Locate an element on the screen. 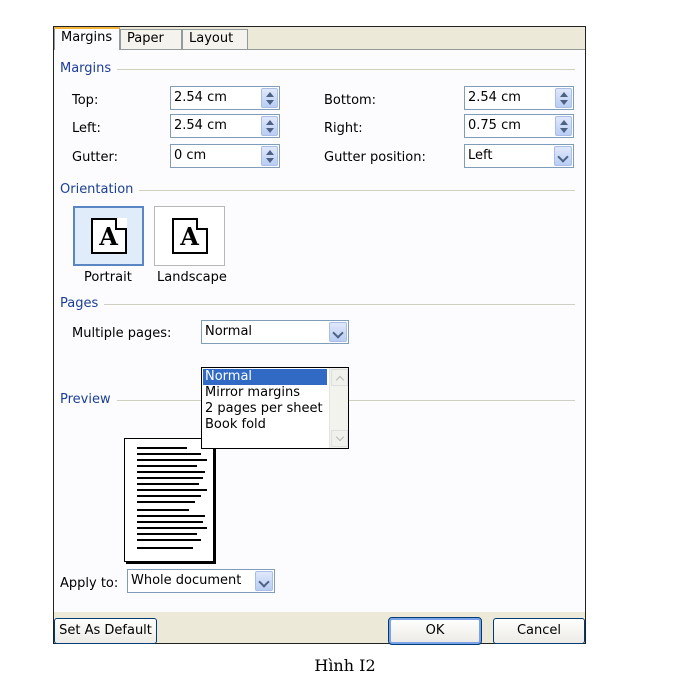 The height and width of the screenshot is (684, 690). dropdown-option-2-pages-per-sheet: 2 pages per sheet is located at coordinates (263, 409).